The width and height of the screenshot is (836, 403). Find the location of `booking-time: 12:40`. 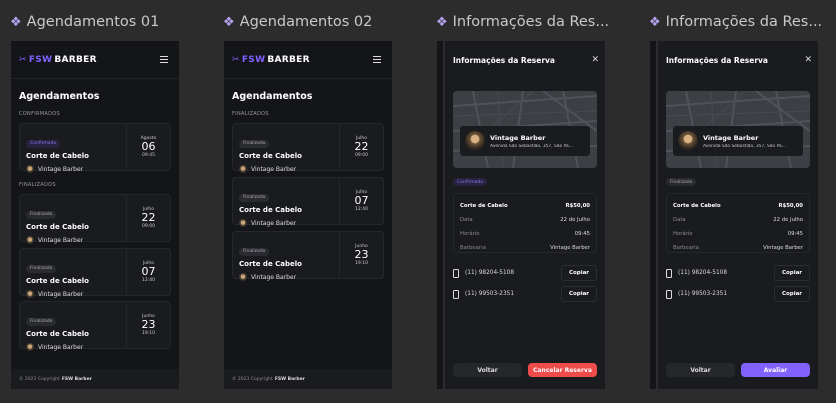

booking-time: 12:40 is located at coordinates (148, 280).